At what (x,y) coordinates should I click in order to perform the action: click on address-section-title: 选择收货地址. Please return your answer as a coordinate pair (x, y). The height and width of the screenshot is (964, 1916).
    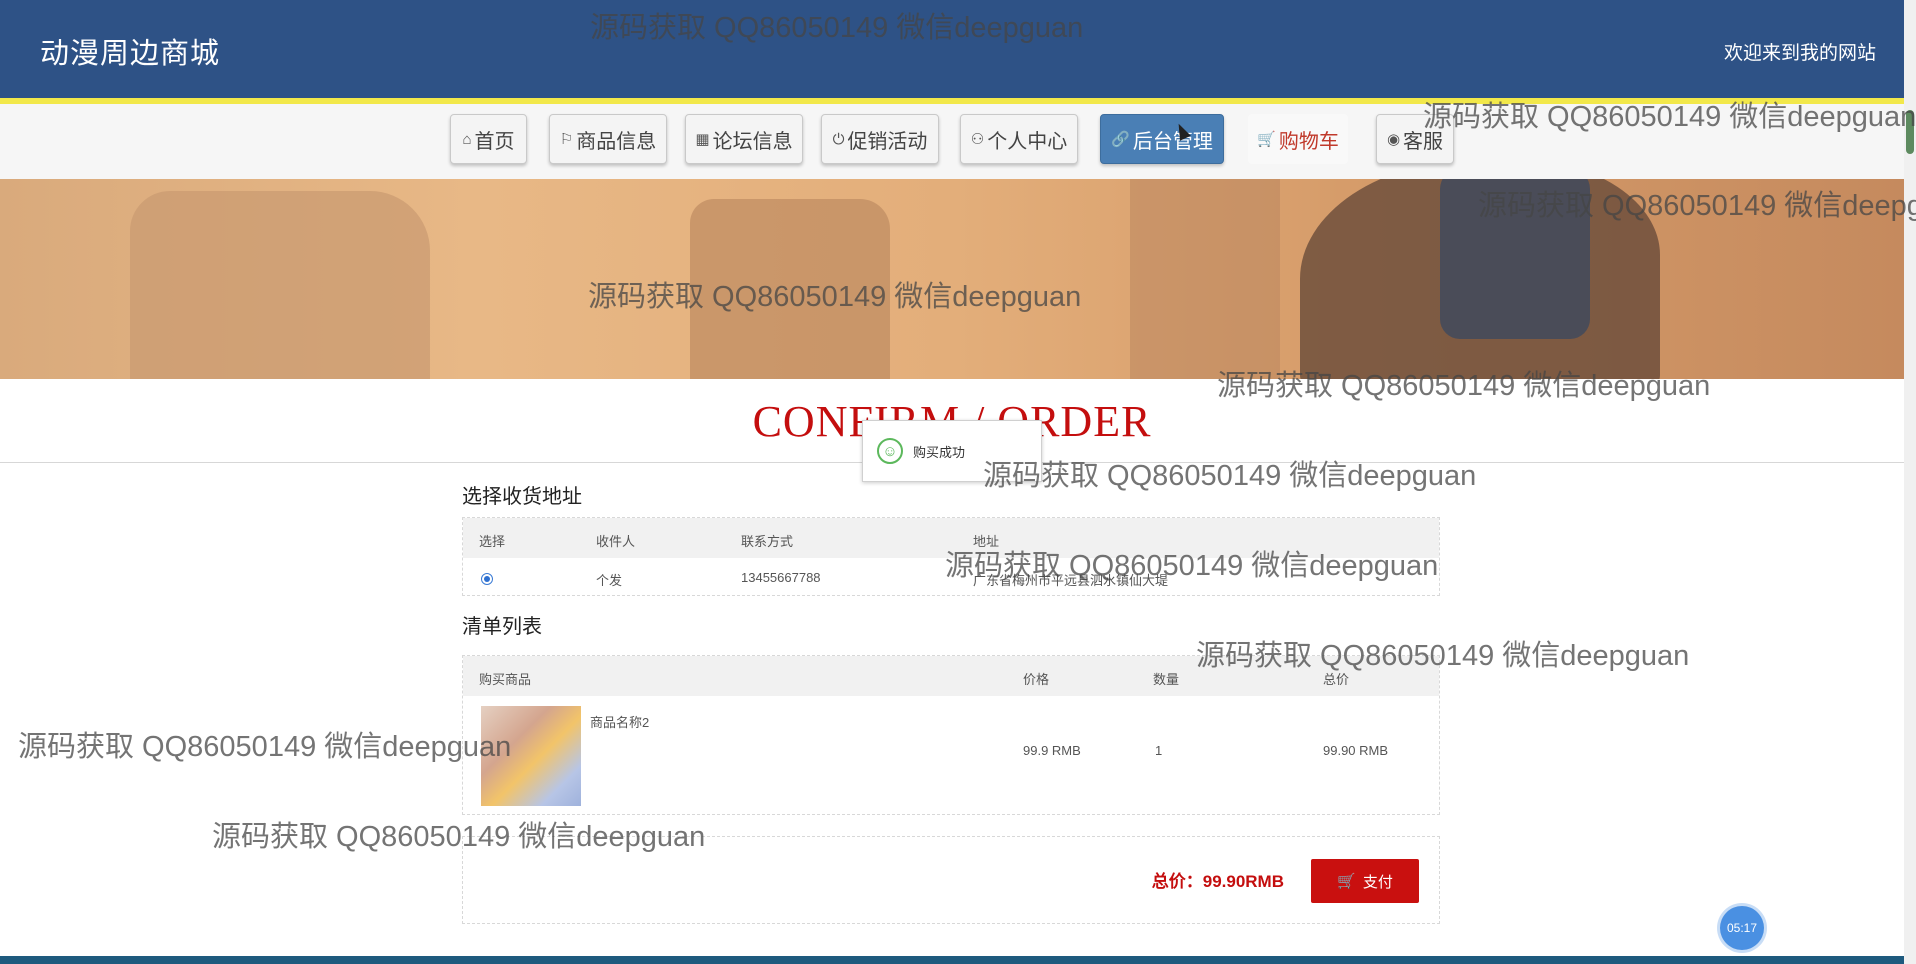
    Looking at the image, I should click on (522, 497).